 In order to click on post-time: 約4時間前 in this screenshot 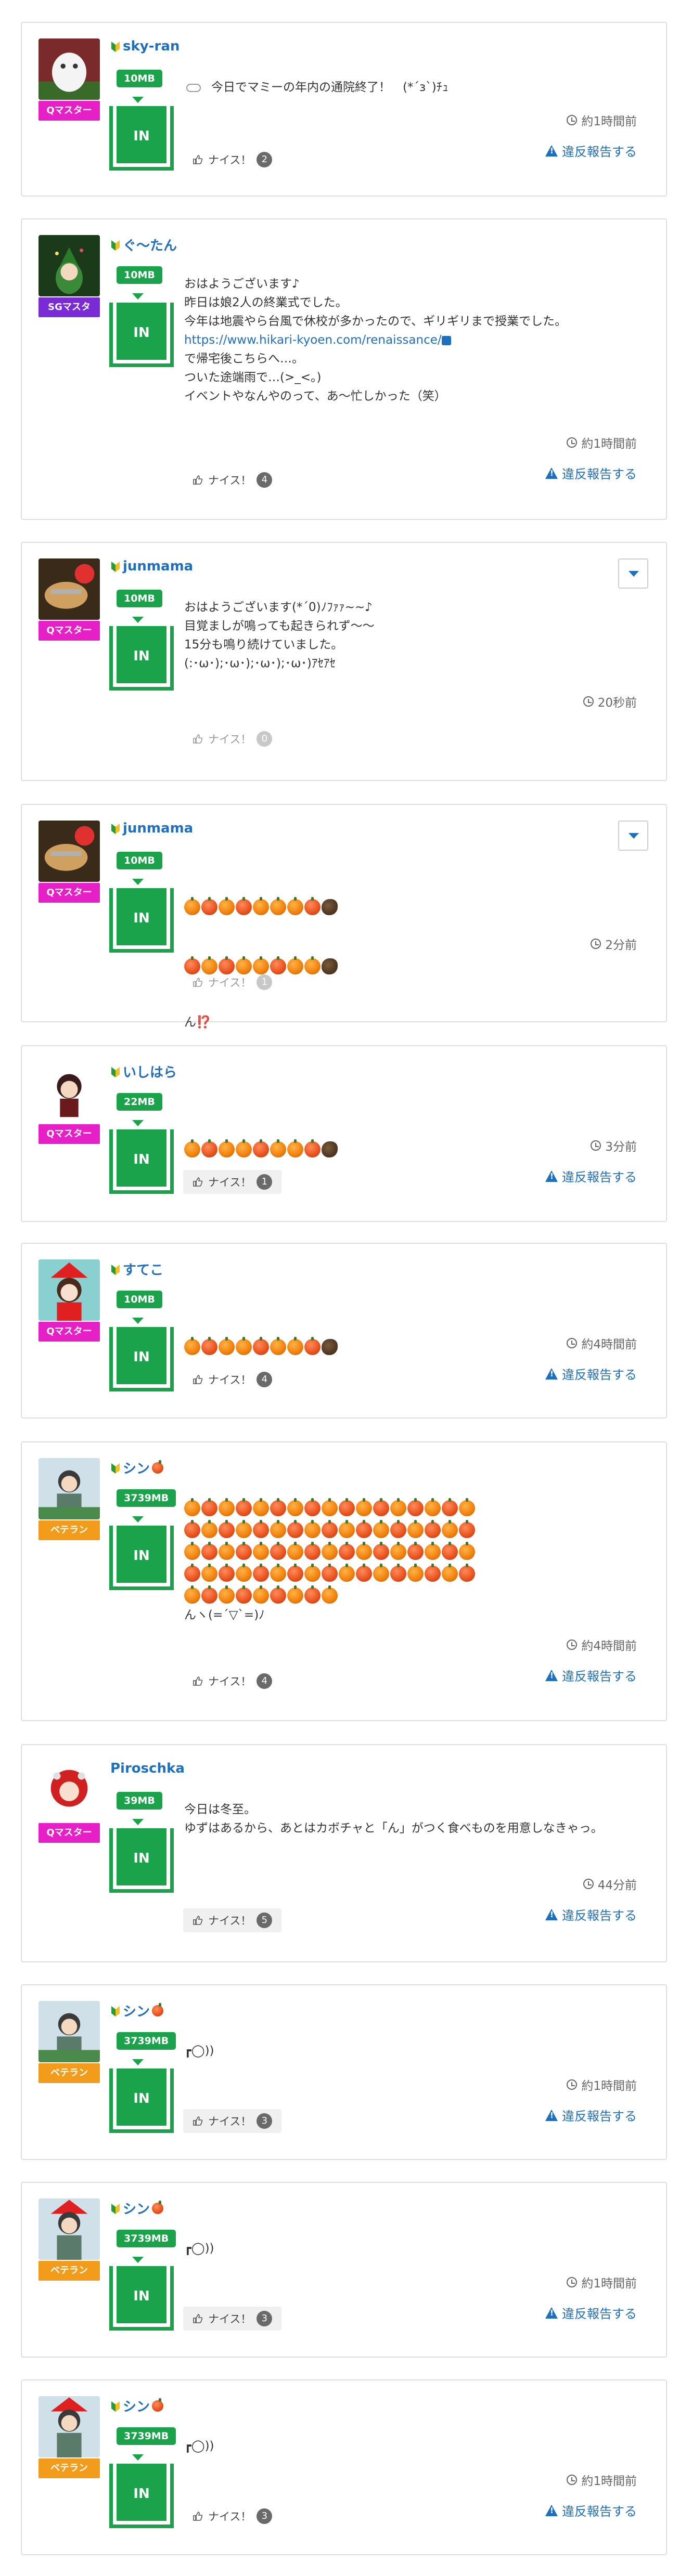, I will do `click(602, 1343)`.